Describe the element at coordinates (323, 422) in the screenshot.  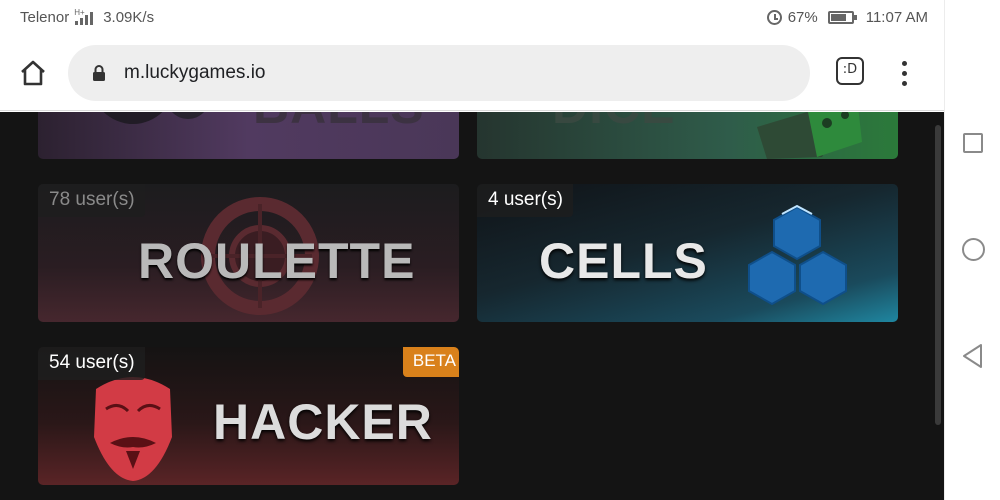
I see `game-title: HACKER` at that location.